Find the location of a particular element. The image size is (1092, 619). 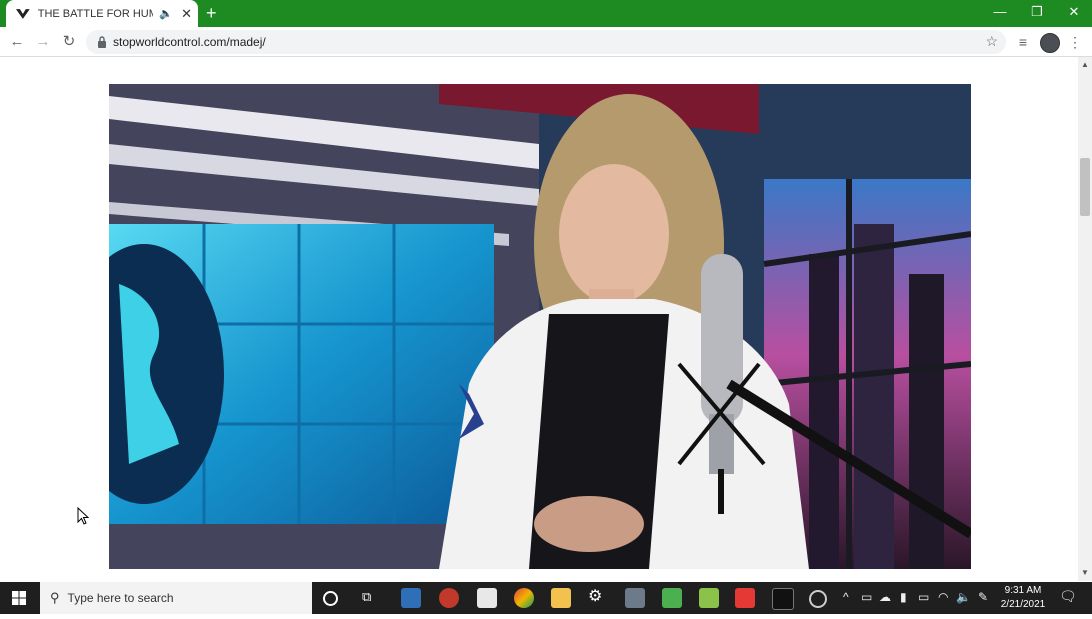

microphone-icon: ▮ is located at coordinates (903, 597).